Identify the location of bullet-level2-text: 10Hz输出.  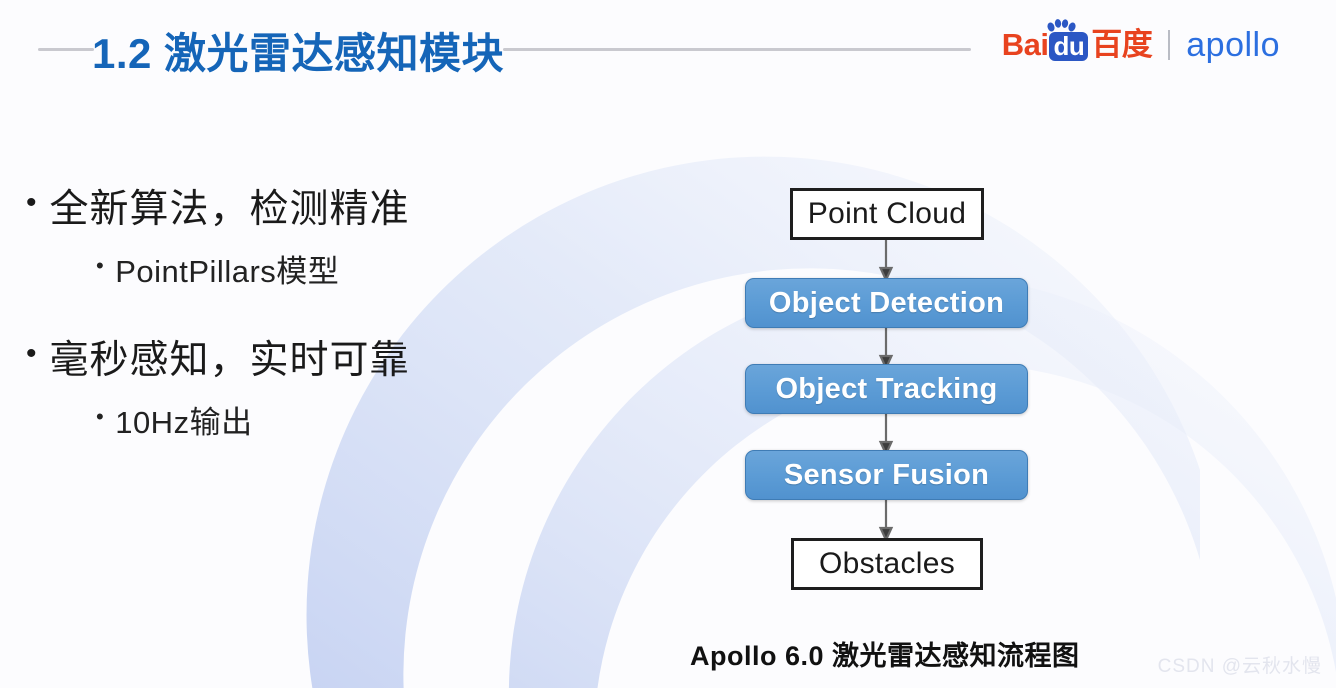
(184, 422).